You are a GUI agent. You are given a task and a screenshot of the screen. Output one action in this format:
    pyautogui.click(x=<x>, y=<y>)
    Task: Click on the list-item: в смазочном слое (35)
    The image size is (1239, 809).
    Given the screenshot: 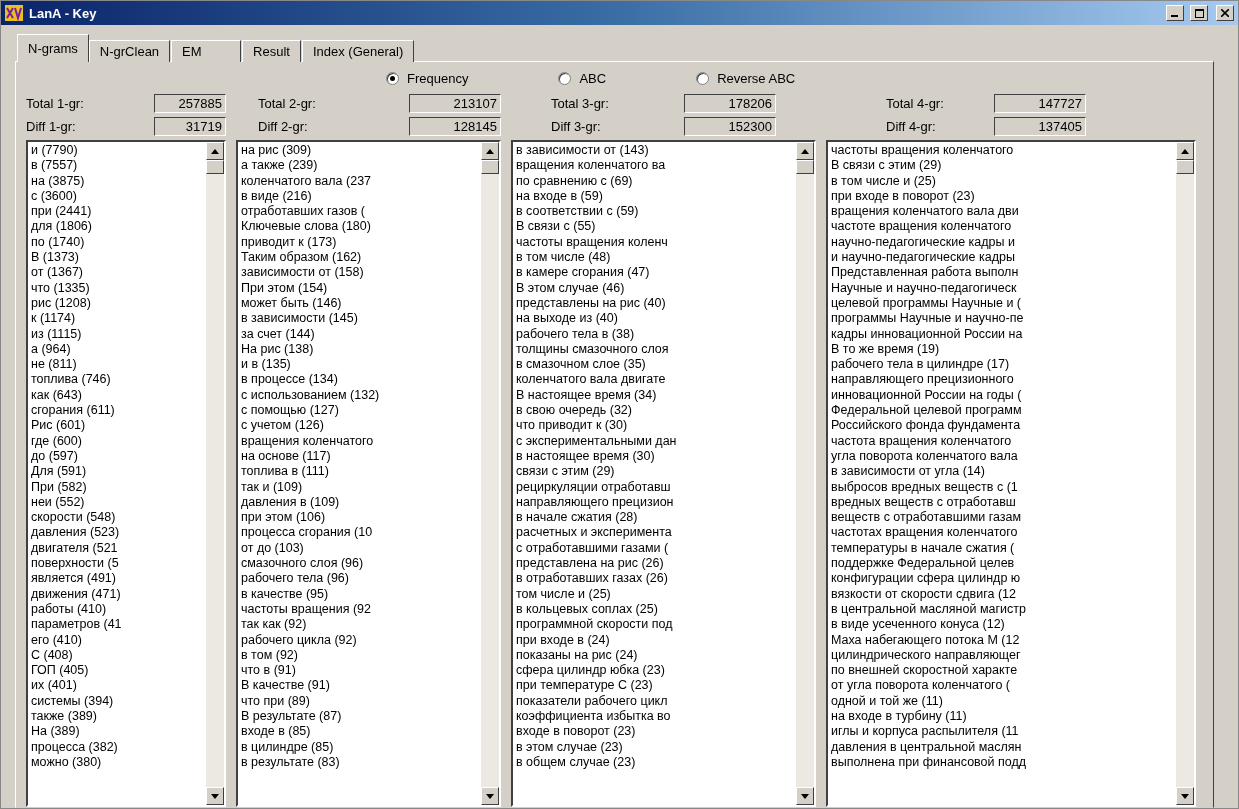 What is the action you would take?
    pyautogui.click(x=654, y=365)
    